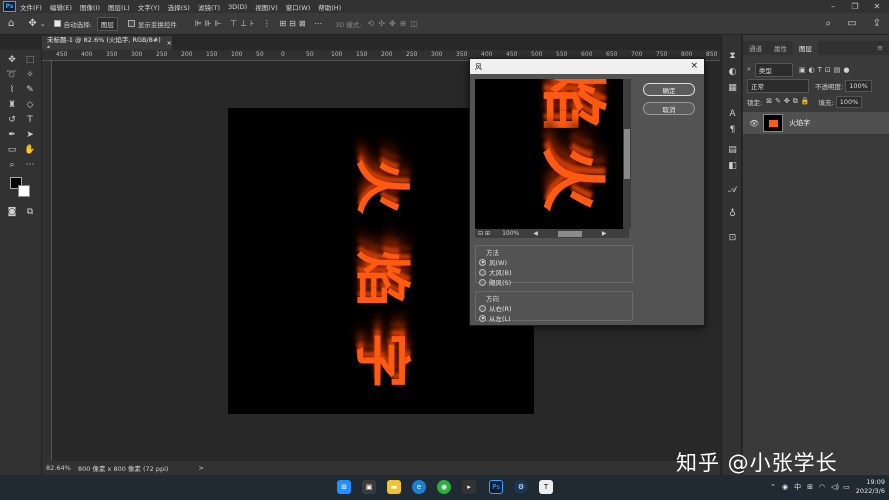 The height and width of the screenshot is (500, 889). Describe the element at coordinates (30, 90) in the screenshot. I see `brush-tool-icon: ✎` at that location.